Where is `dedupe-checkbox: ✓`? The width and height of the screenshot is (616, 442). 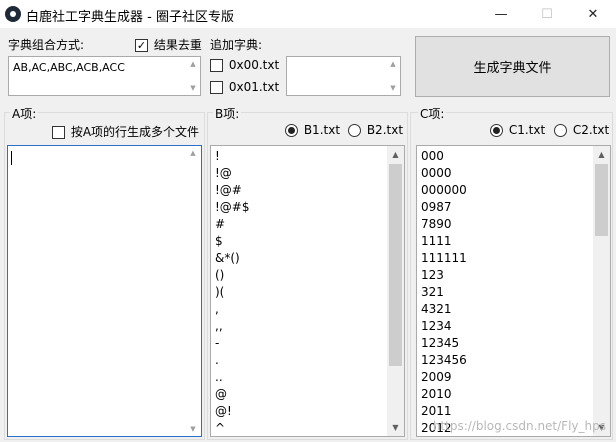
dedupe-checkbox: ✓ is located at coordinates (141, 45).